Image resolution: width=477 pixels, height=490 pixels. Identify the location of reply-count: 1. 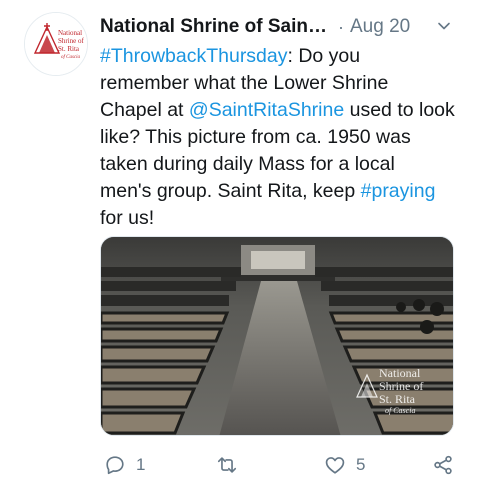
(141, 464).